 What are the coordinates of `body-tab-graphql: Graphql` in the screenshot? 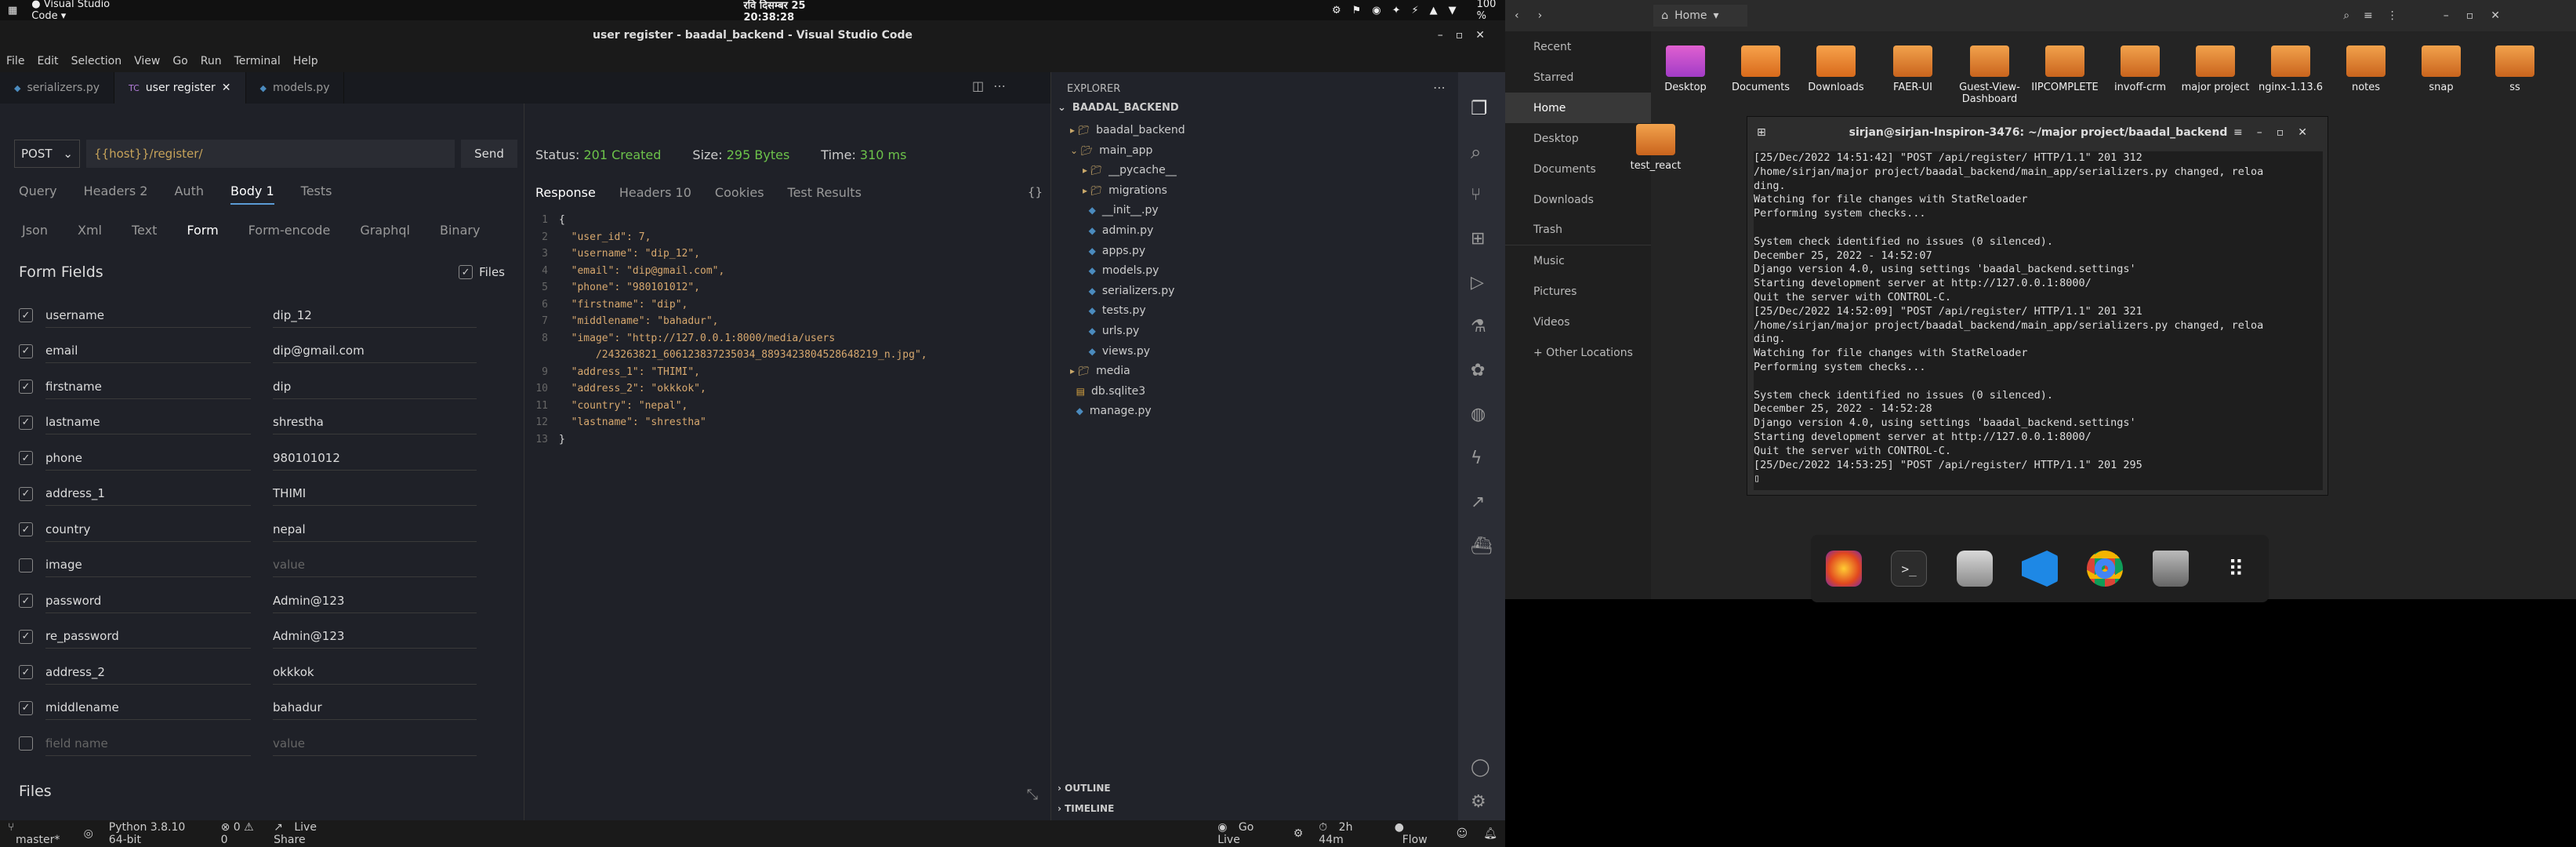 It's located at (385, 230).